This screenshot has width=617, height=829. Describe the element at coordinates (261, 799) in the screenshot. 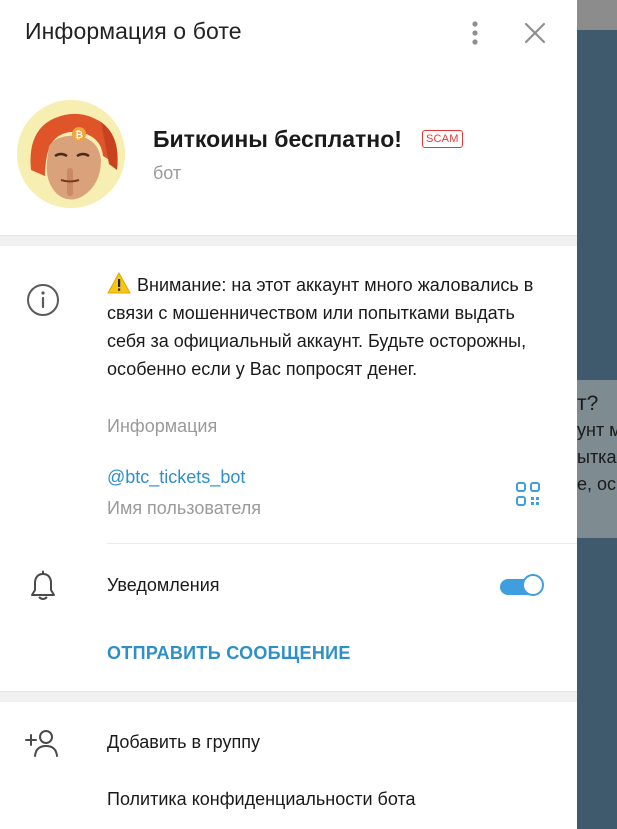

I see `privacy-policy-button: Политика конфиденциальности бота` at that location.